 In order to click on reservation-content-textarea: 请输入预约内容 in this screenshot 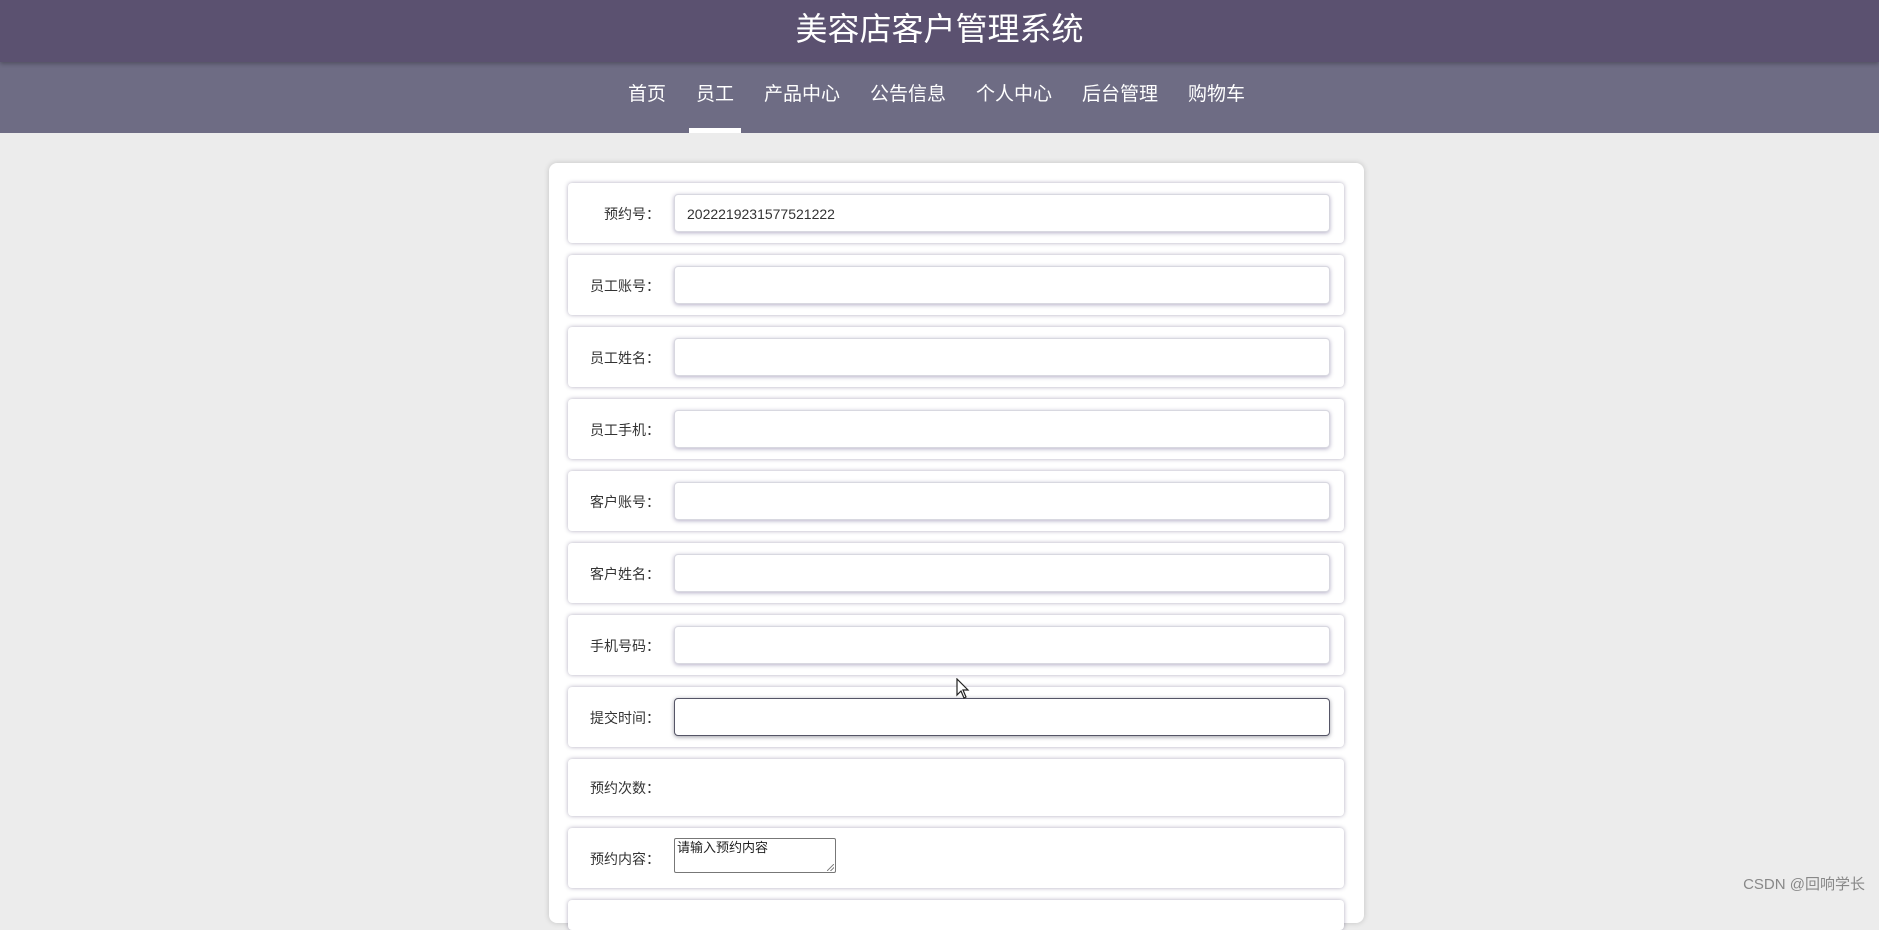, I will do `click(755, 855)`.